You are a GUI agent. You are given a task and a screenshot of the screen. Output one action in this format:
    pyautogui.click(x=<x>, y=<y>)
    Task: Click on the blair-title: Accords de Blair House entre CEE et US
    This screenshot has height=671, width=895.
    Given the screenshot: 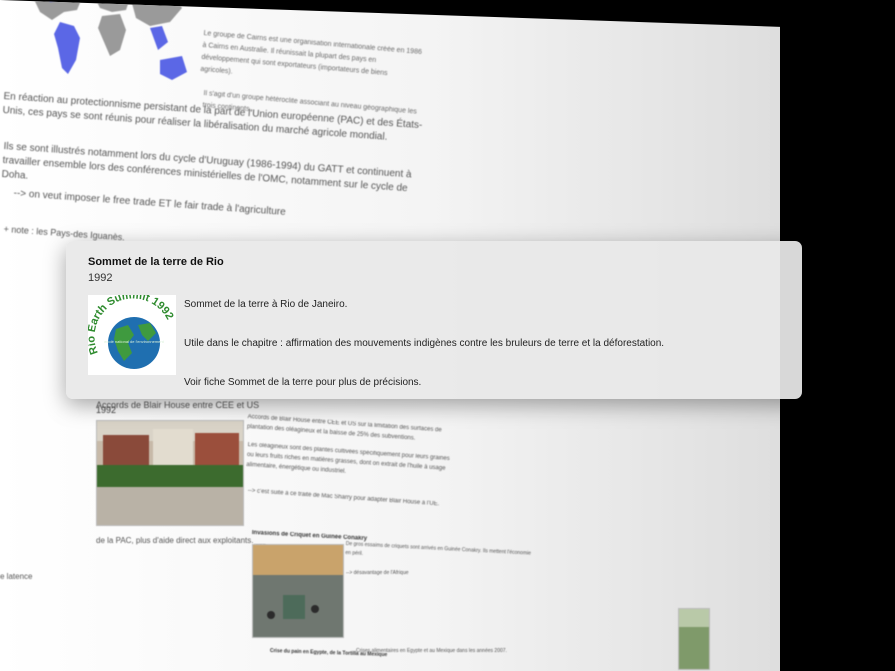 What is the action you would take?
    pyautogui.click(x=178, y=405)
    